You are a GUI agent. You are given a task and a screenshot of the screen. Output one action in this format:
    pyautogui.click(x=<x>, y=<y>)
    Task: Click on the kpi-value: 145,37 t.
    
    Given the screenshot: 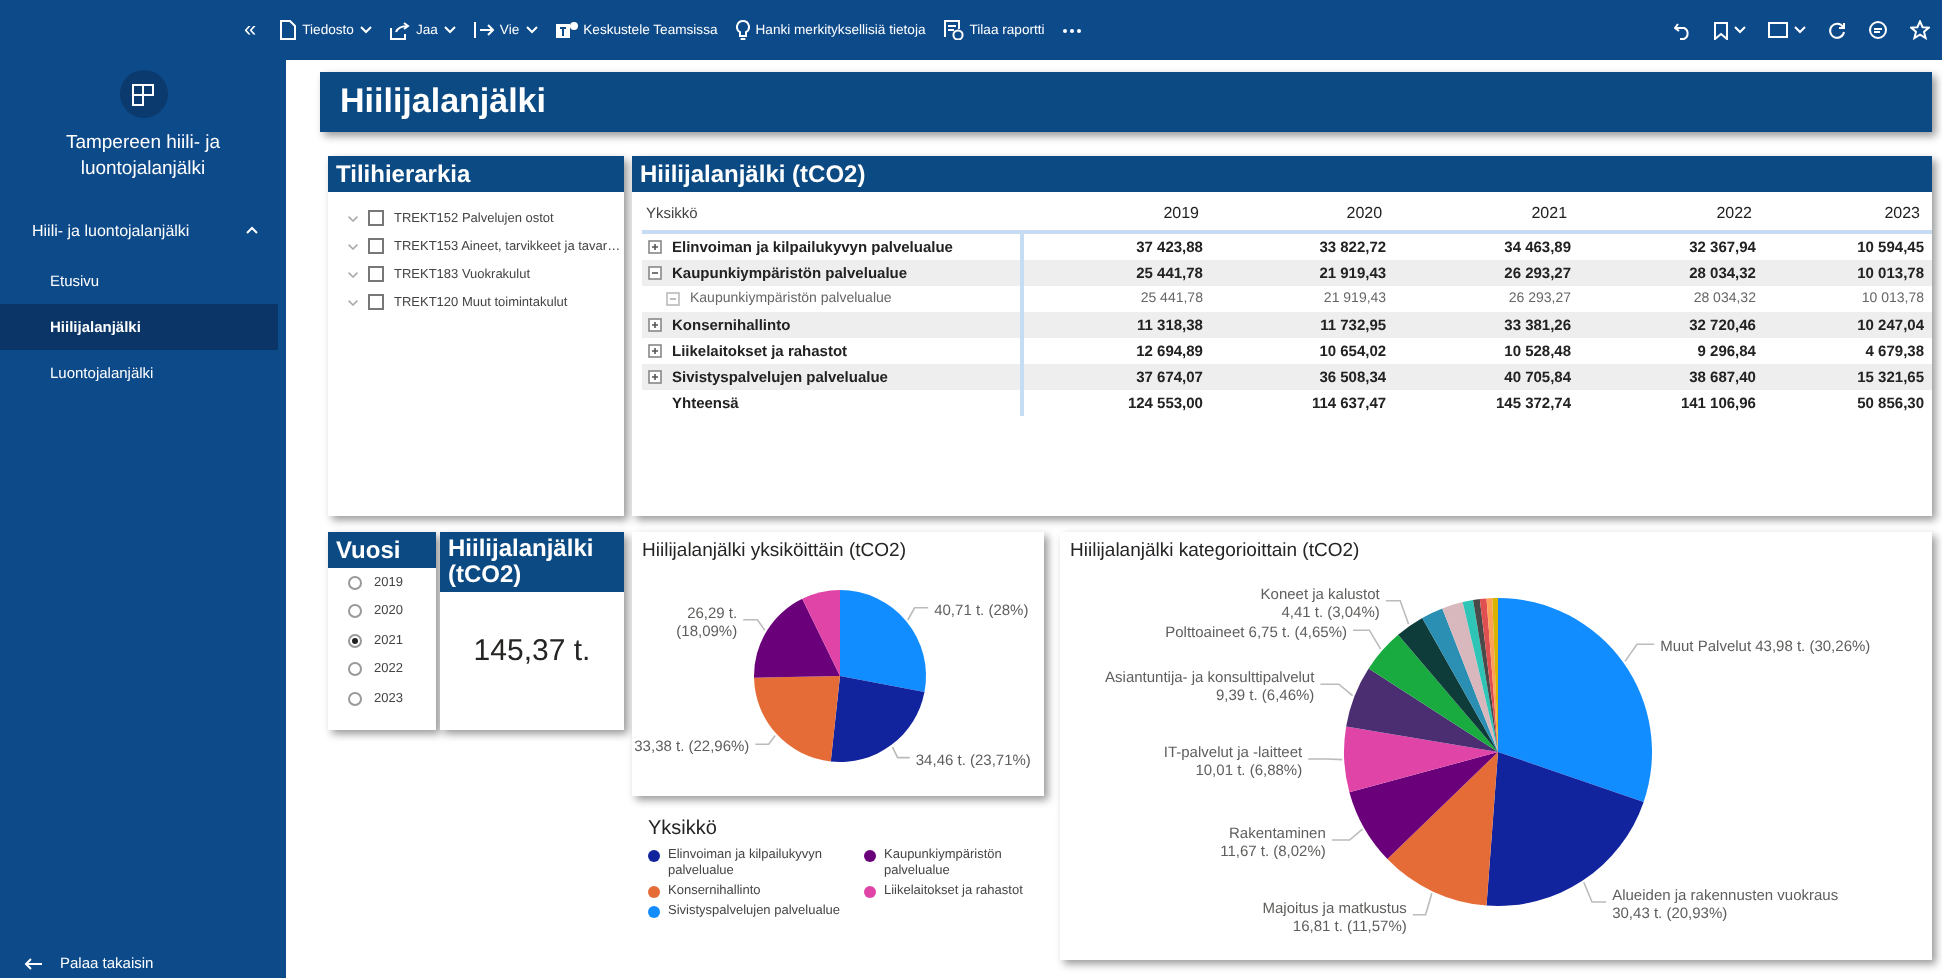 What is the action you would take?
    pyautogui.click(x=532, y=651)
    